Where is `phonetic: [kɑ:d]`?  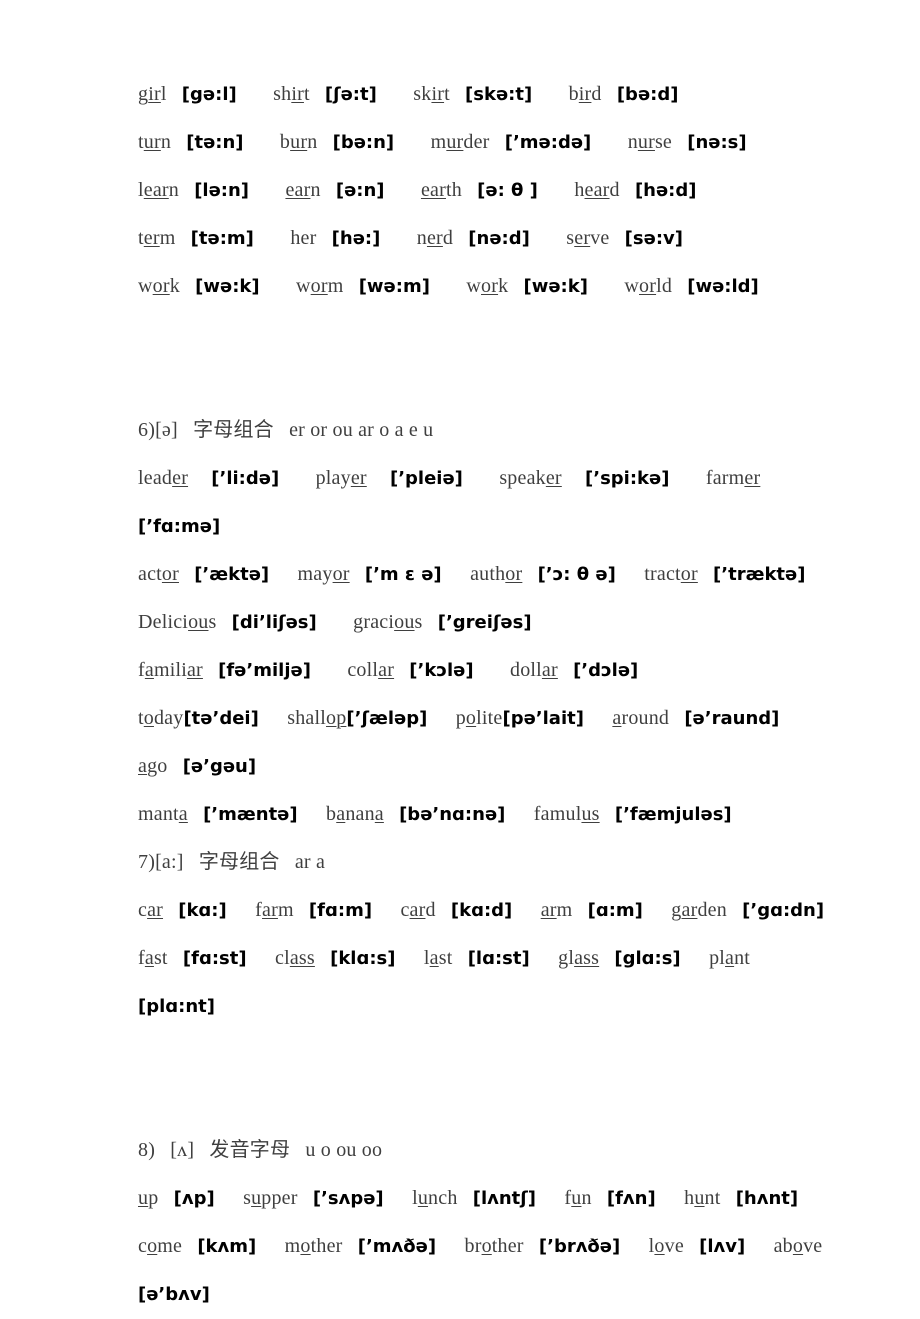
phonetic: [kɑ:d] is located at coordinates (481, 910).